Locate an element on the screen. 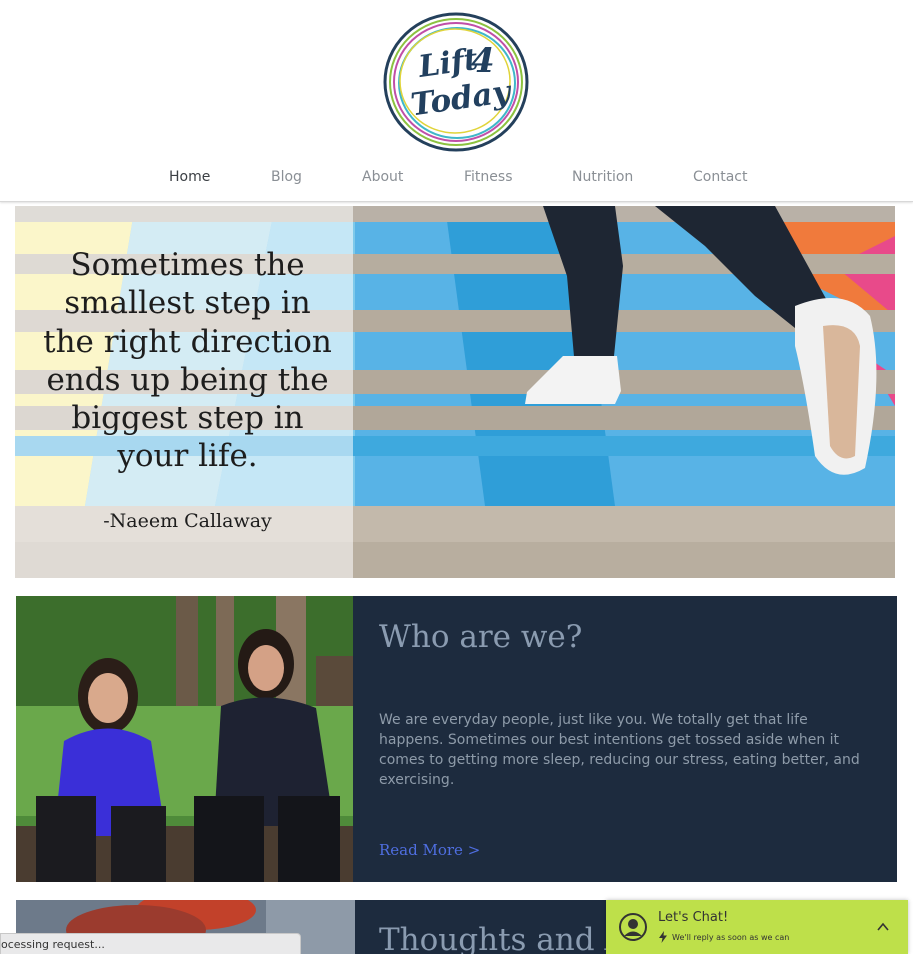  nav-item-contact: Contact is located at coordinates (720, 177).